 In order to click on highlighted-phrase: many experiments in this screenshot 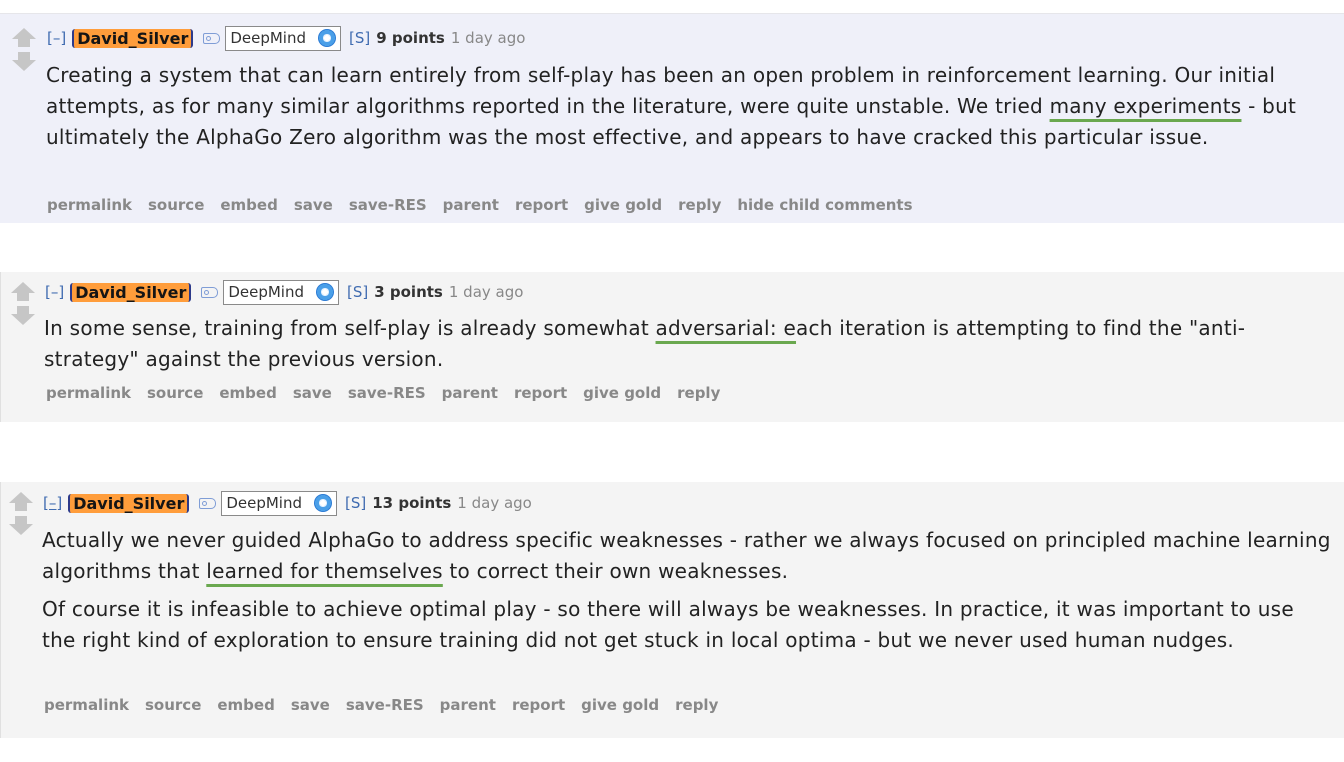, I will do `click(1145, 106)`.